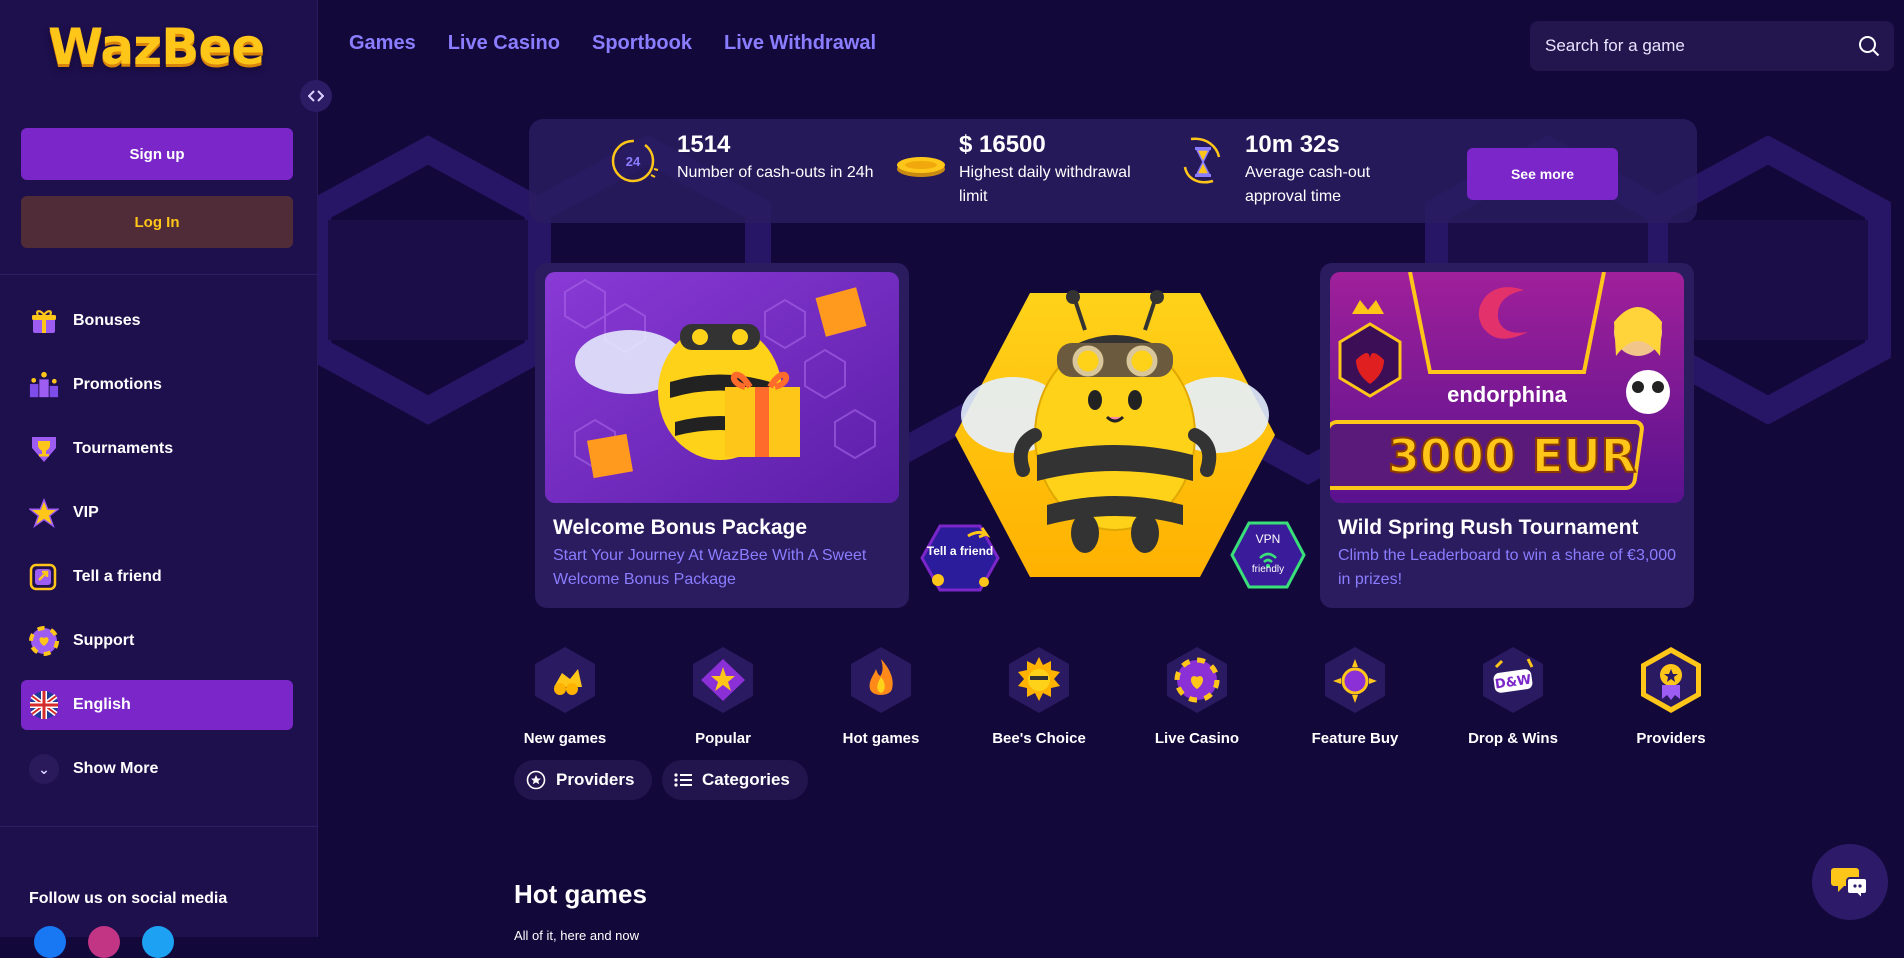 This screenshot has width=1904, height=958. What do you see at coordinates (680, 527) in the screenshot?
I see `promo-title: Welcome Bonus Package` at bounding box center [680, 527].